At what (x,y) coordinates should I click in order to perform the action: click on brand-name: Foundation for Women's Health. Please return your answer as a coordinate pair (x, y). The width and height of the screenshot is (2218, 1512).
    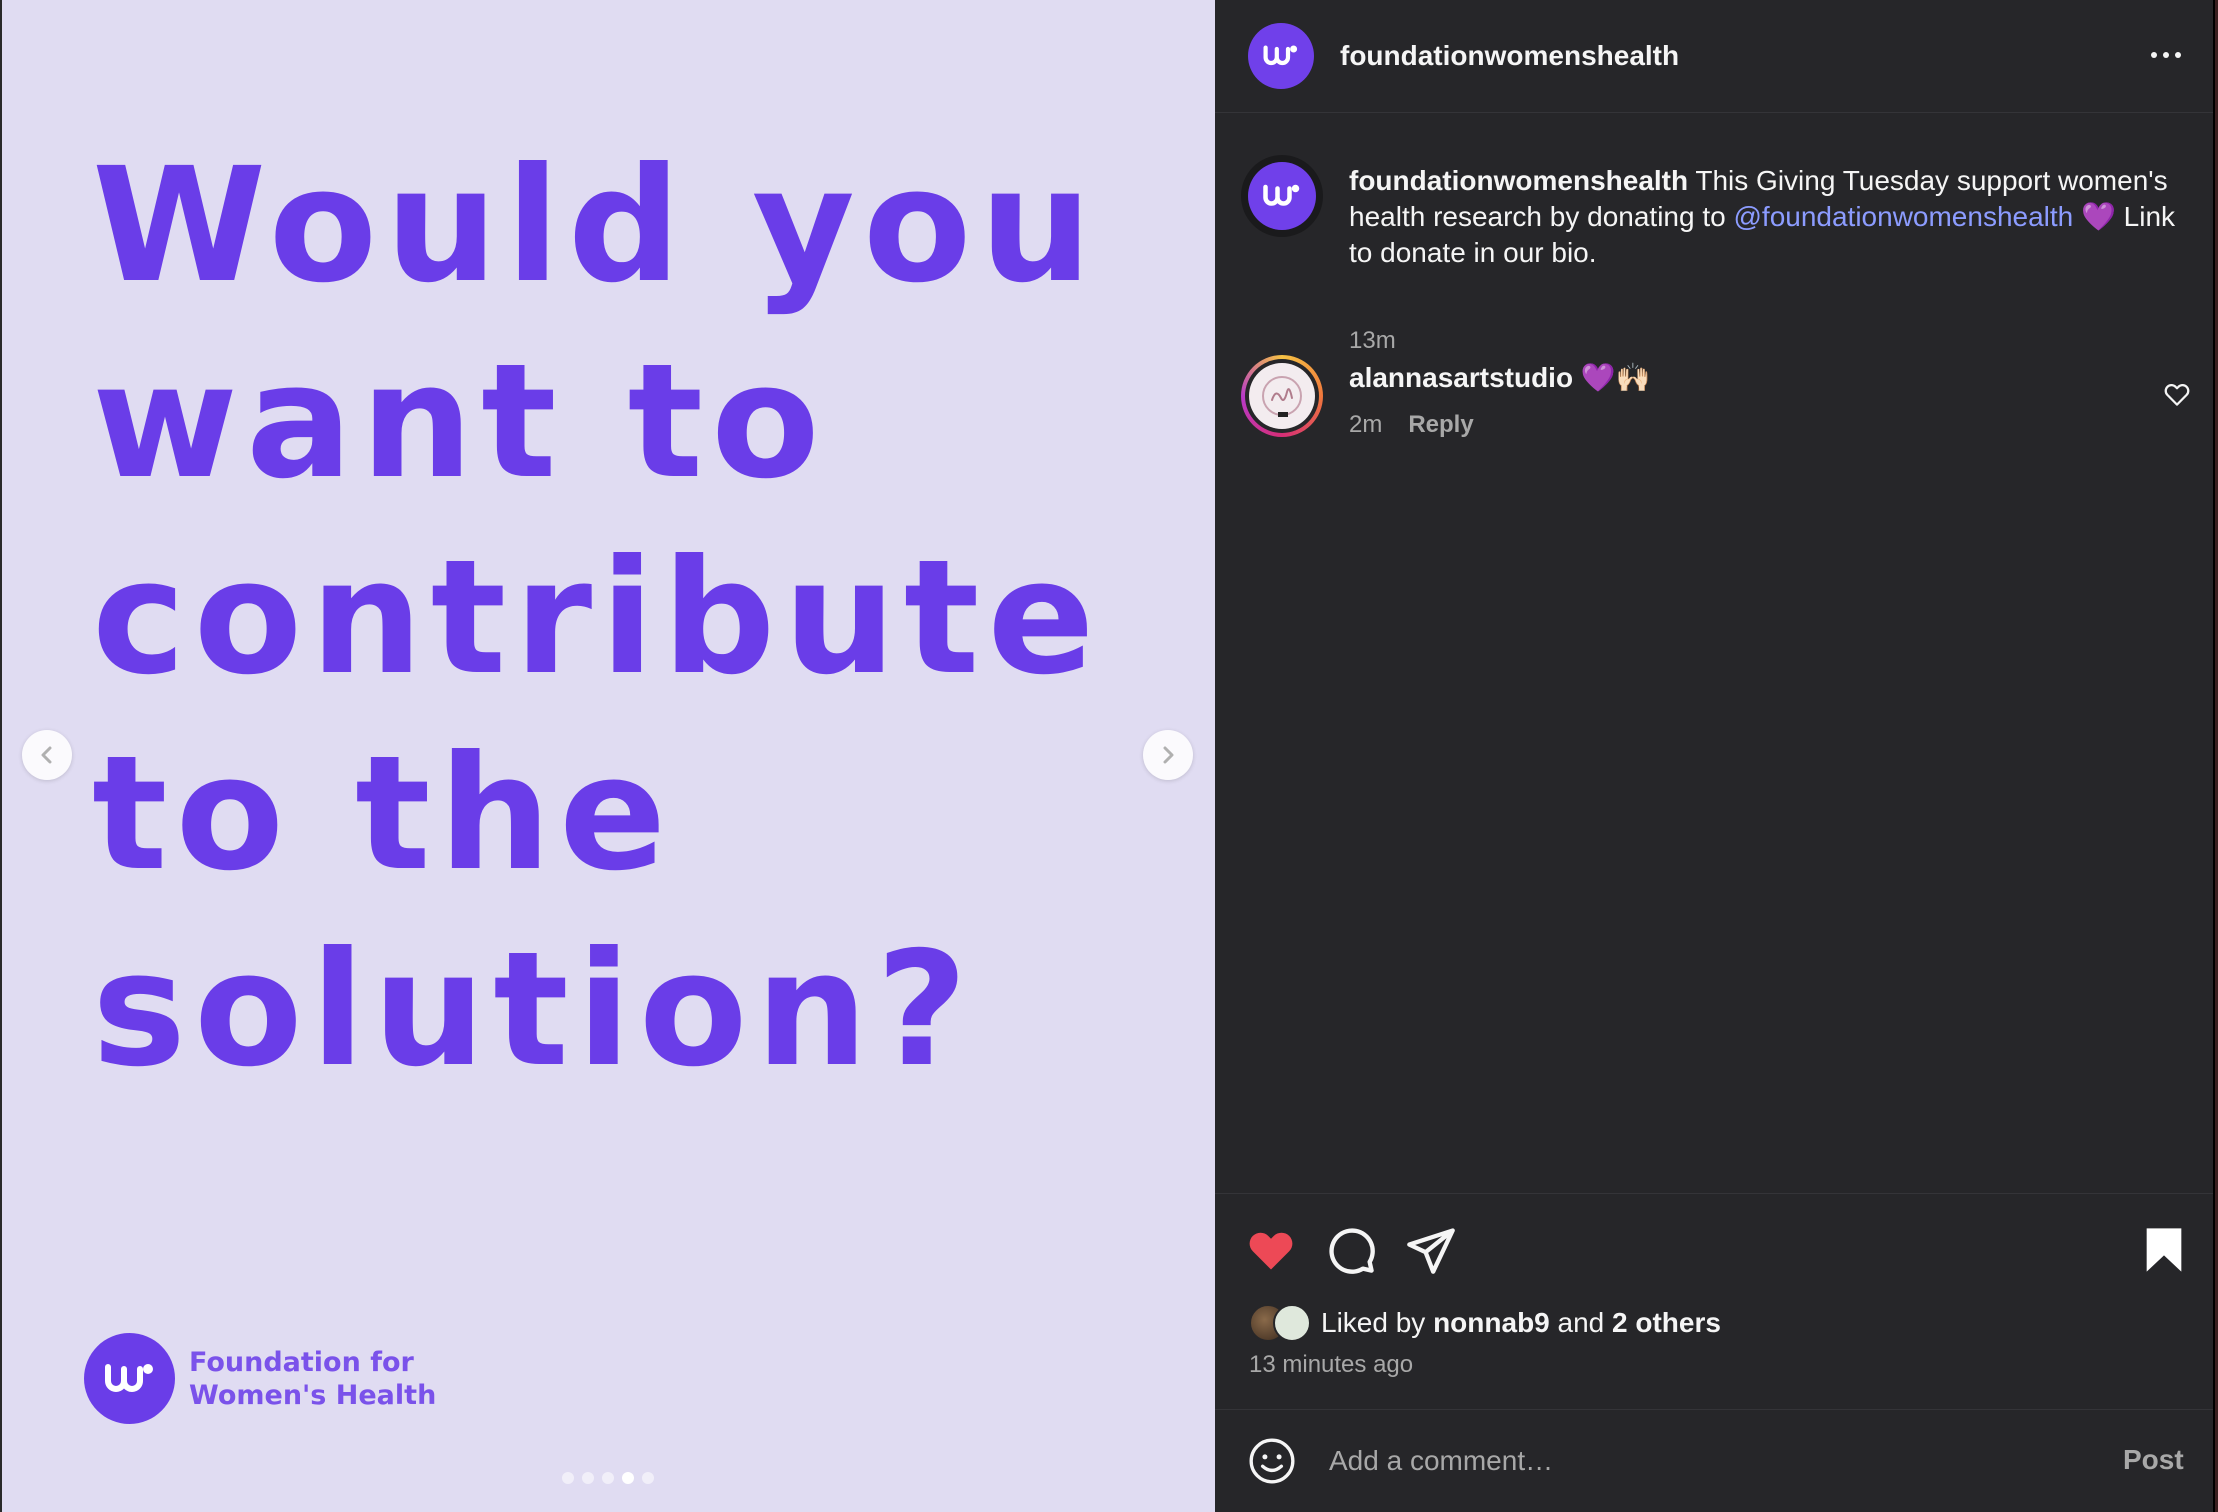
    Looking at the image, I should click on (312, 1379).